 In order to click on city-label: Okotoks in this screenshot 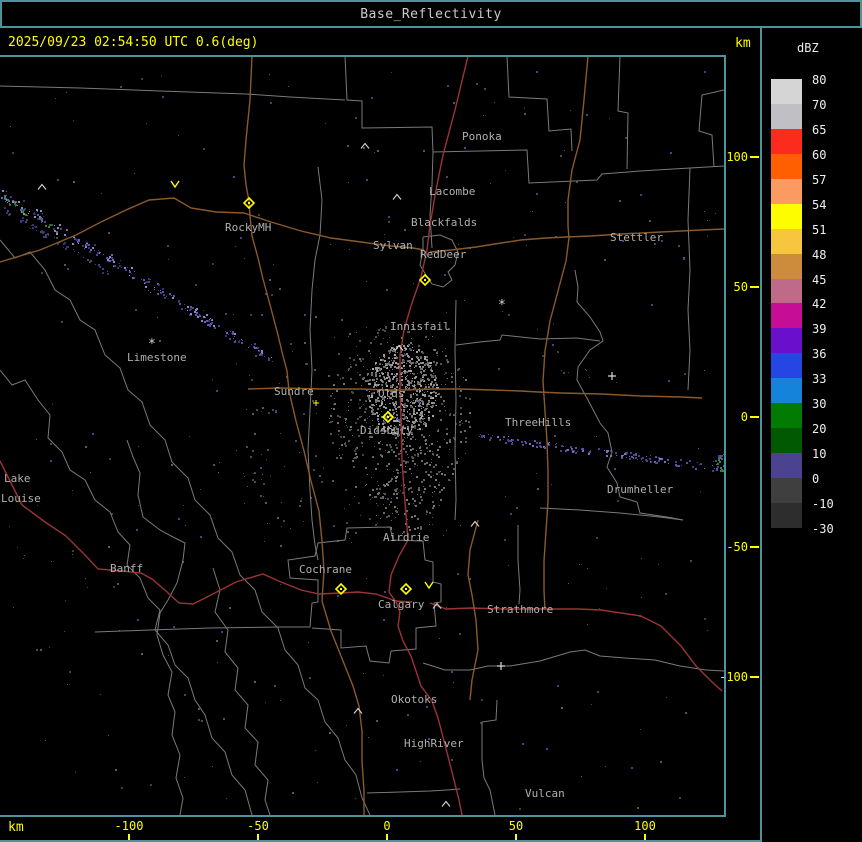, I will do `click(414, 699)`.